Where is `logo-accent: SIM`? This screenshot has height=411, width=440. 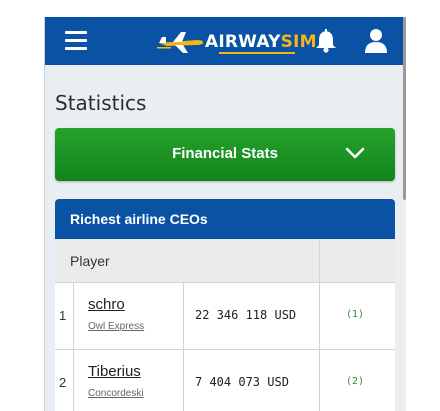
logo-accent: SIM is located at coordinates (298, 42).